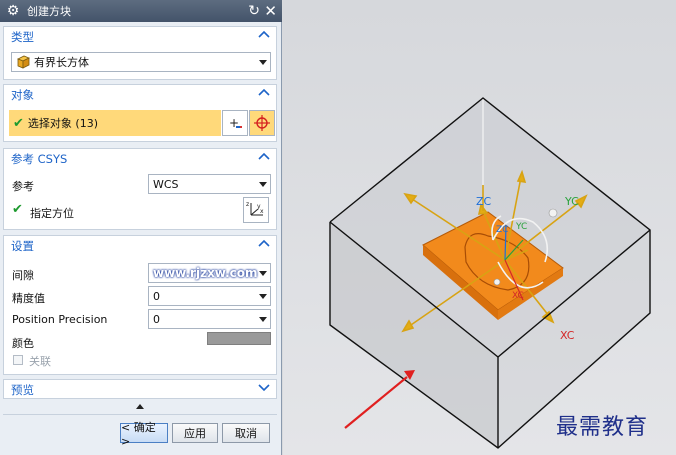 This screenshot has height=455, width=676. What do you see at coordinates (521, 227) in the screenshot?
I see `axis-label-yc-small: YC` at bounding box center [521, 227].